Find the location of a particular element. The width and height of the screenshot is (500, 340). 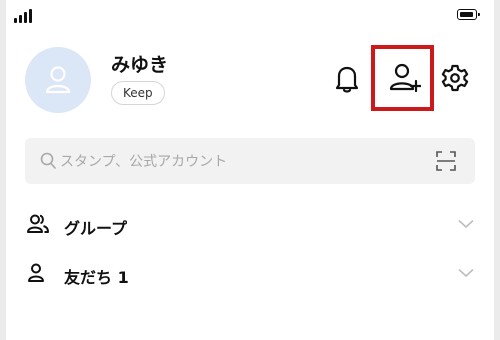

search-bar: スタンプ、公式アカウント is located at coordinates (250, 161).